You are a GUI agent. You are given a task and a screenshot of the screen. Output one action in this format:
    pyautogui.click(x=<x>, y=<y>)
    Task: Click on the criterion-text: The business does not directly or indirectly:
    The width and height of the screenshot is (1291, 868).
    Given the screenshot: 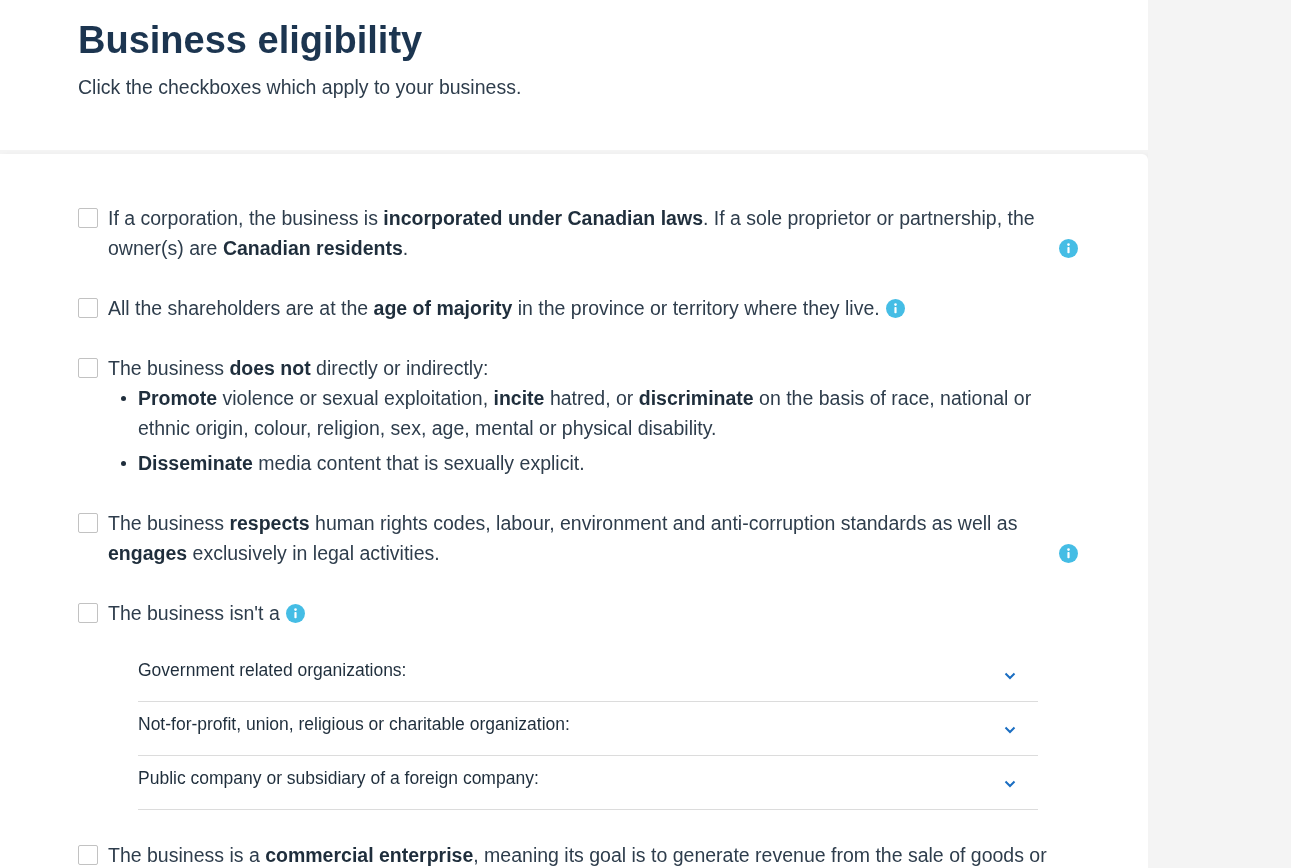 What is the action you would take?
    pyautogui.click(x=298, y=368)
    